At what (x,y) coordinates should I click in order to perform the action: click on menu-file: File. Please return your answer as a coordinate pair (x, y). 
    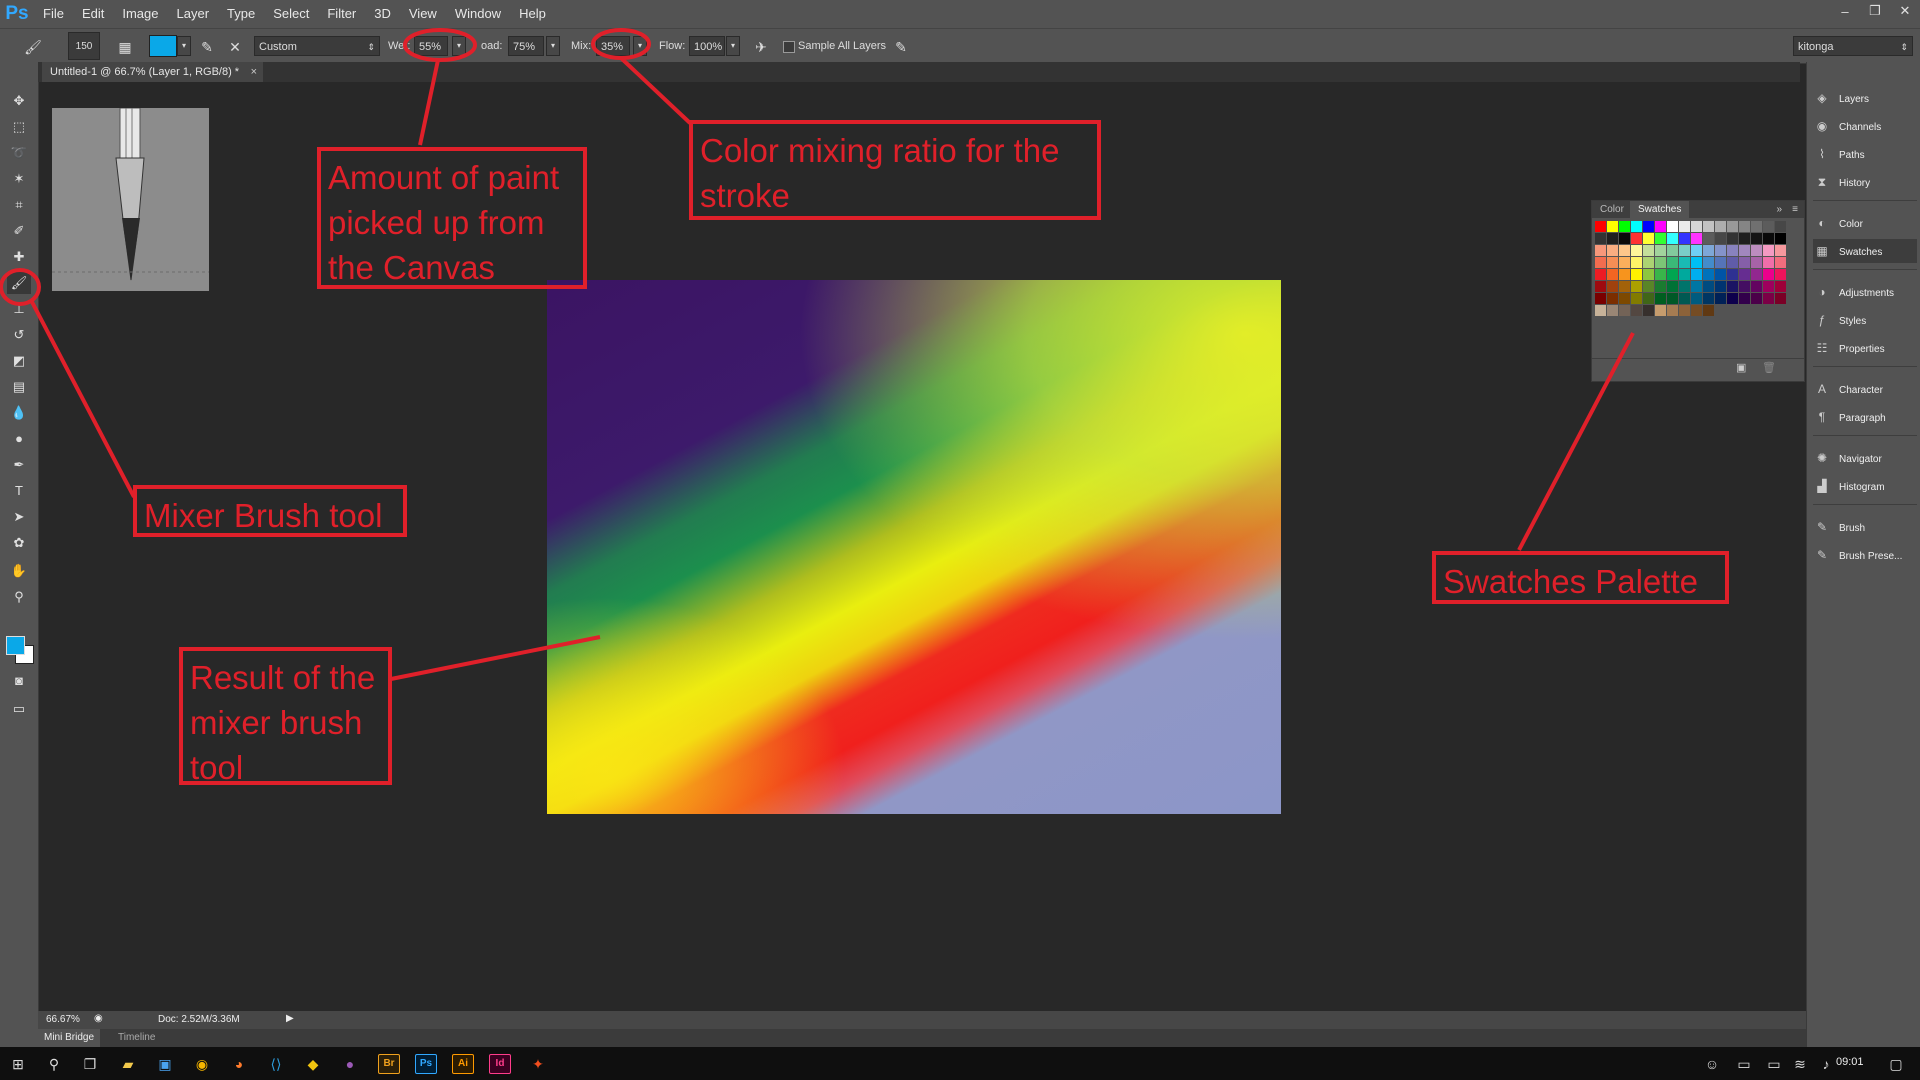
    Looking at the image, I should click on (53, 14).